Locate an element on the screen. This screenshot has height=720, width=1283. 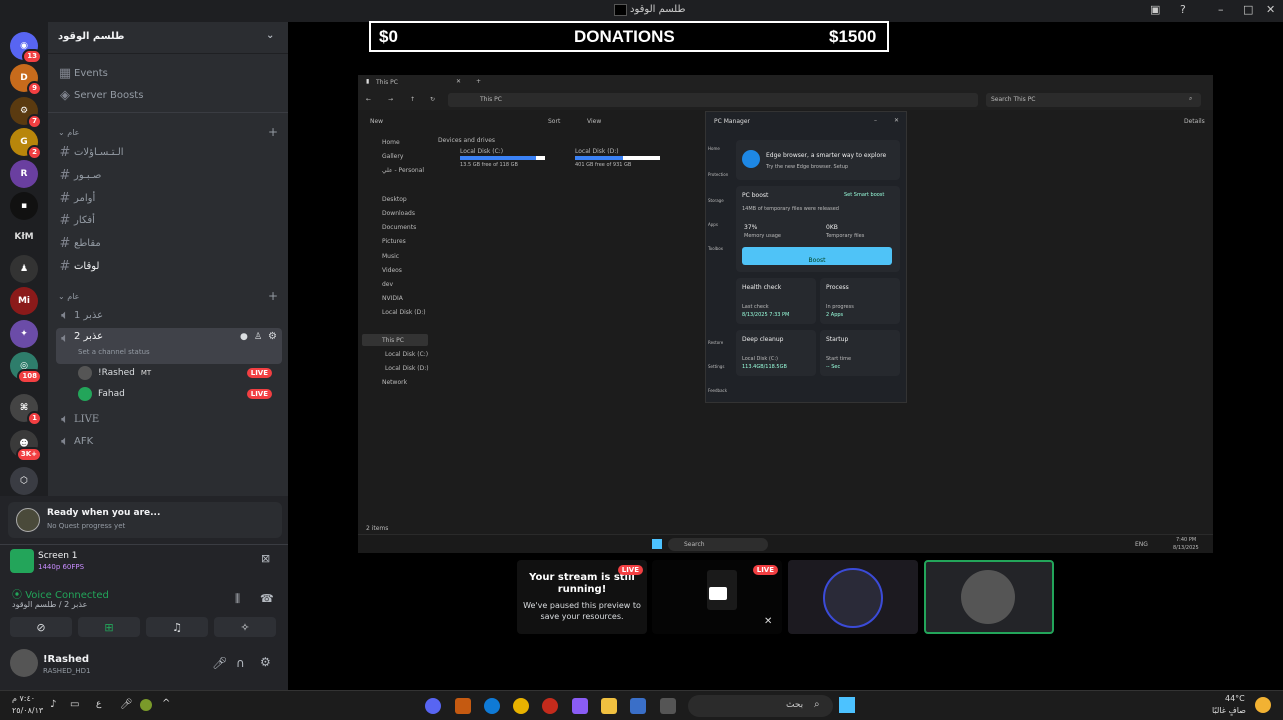
weather-icon is located at coordinates (1263, 705).